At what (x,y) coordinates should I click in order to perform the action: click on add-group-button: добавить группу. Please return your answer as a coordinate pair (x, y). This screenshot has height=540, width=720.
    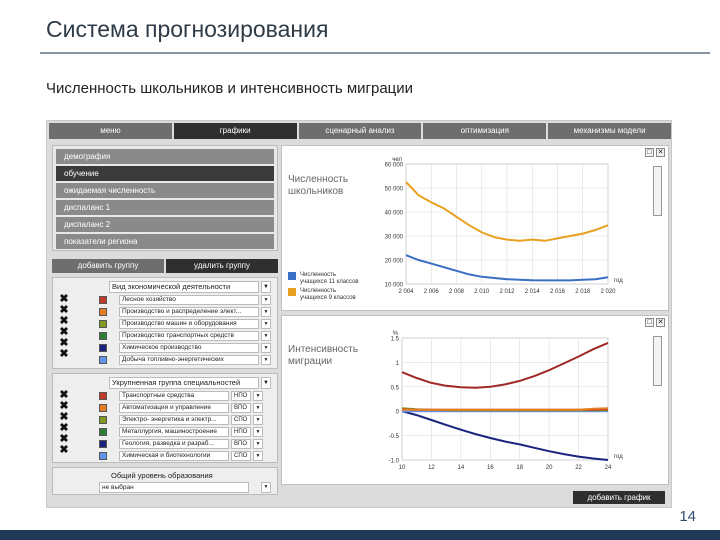
    Looking at the image, I should click on (108, 266).